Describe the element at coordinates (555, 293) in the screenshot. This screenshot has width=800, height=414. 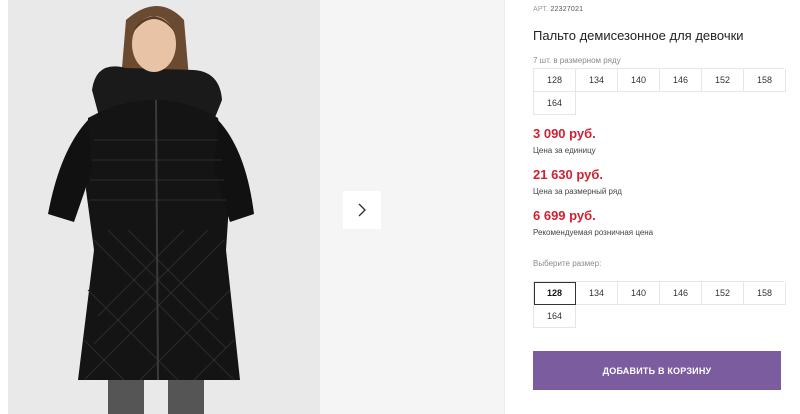
I see `size-option-128: 128` at that location.